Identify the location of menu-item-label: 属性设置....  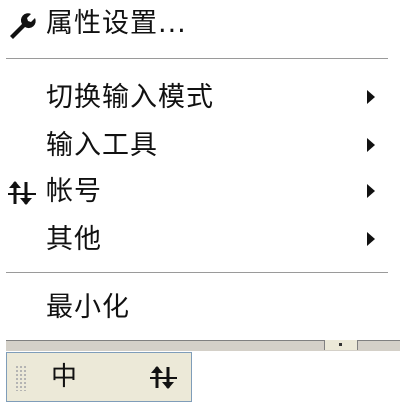
(116, 23).